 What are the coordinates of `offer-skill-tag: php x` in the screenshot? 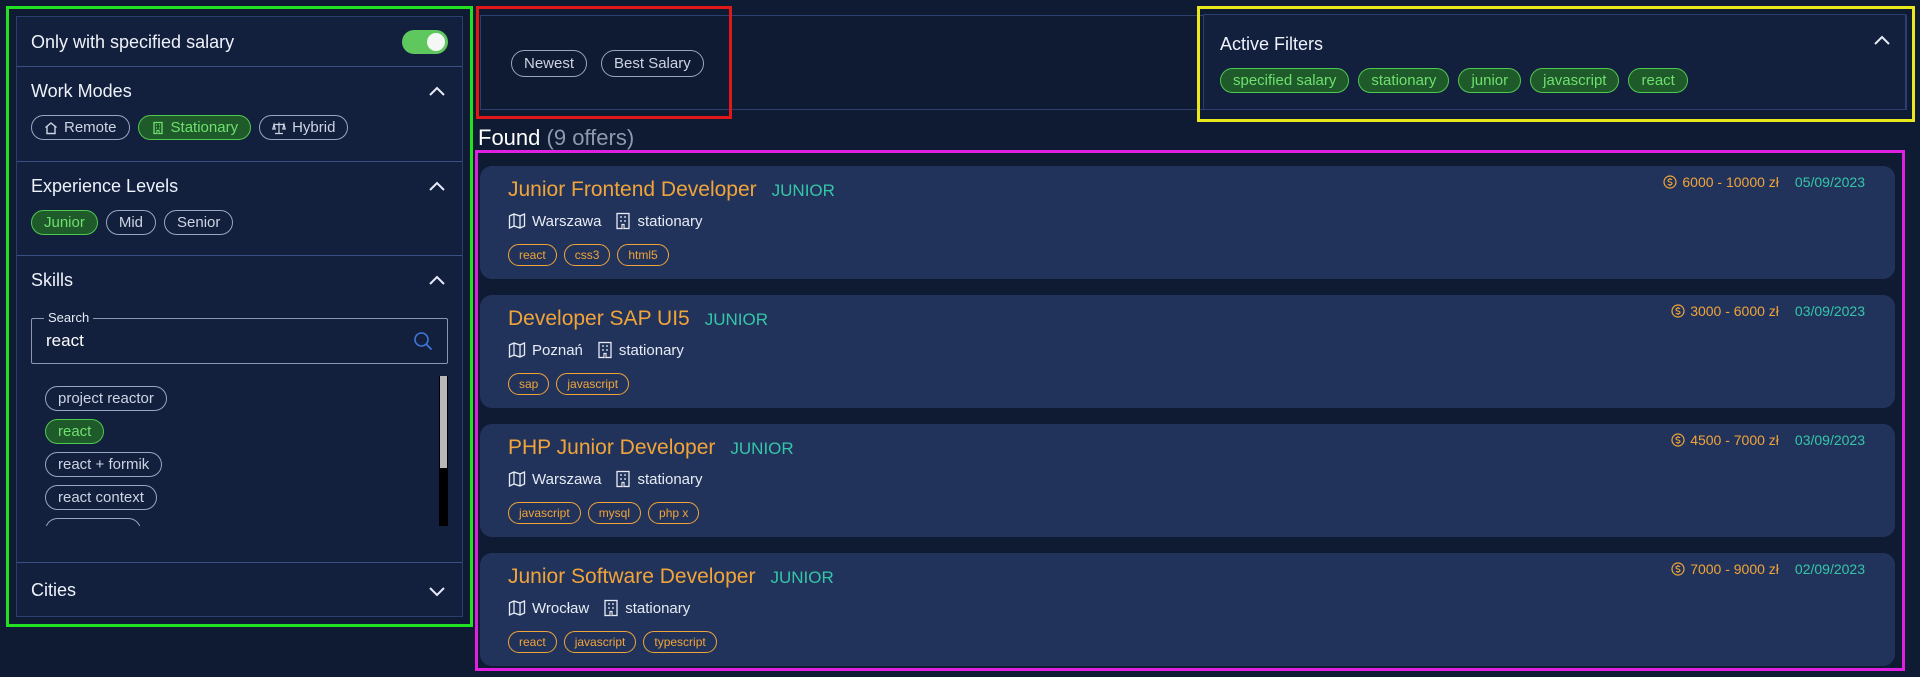 It's located at (674, 513).